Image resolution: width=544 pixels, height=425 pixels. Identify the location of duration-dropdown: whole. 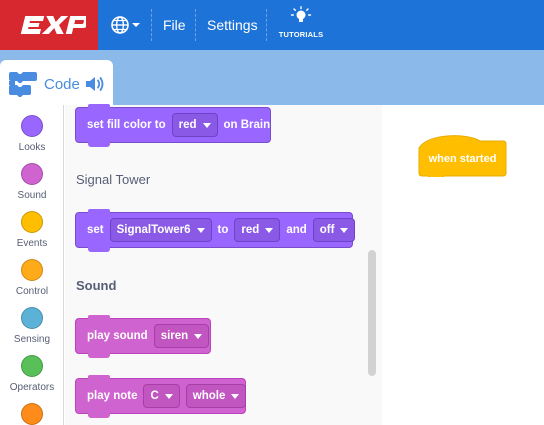
(216, 396).